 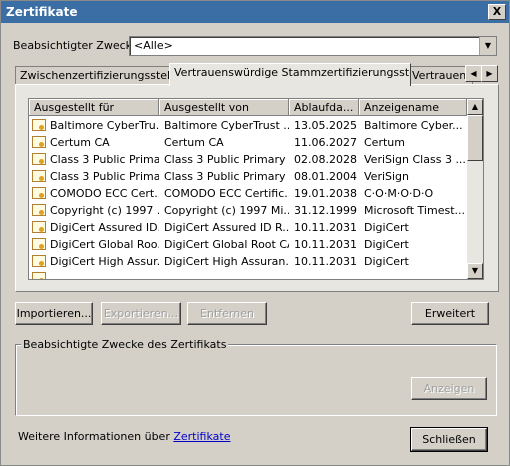 I want to click on purposes-group-label: Beabsichtigte Zwecke des Zertifikats, so click(x=125, y=344).